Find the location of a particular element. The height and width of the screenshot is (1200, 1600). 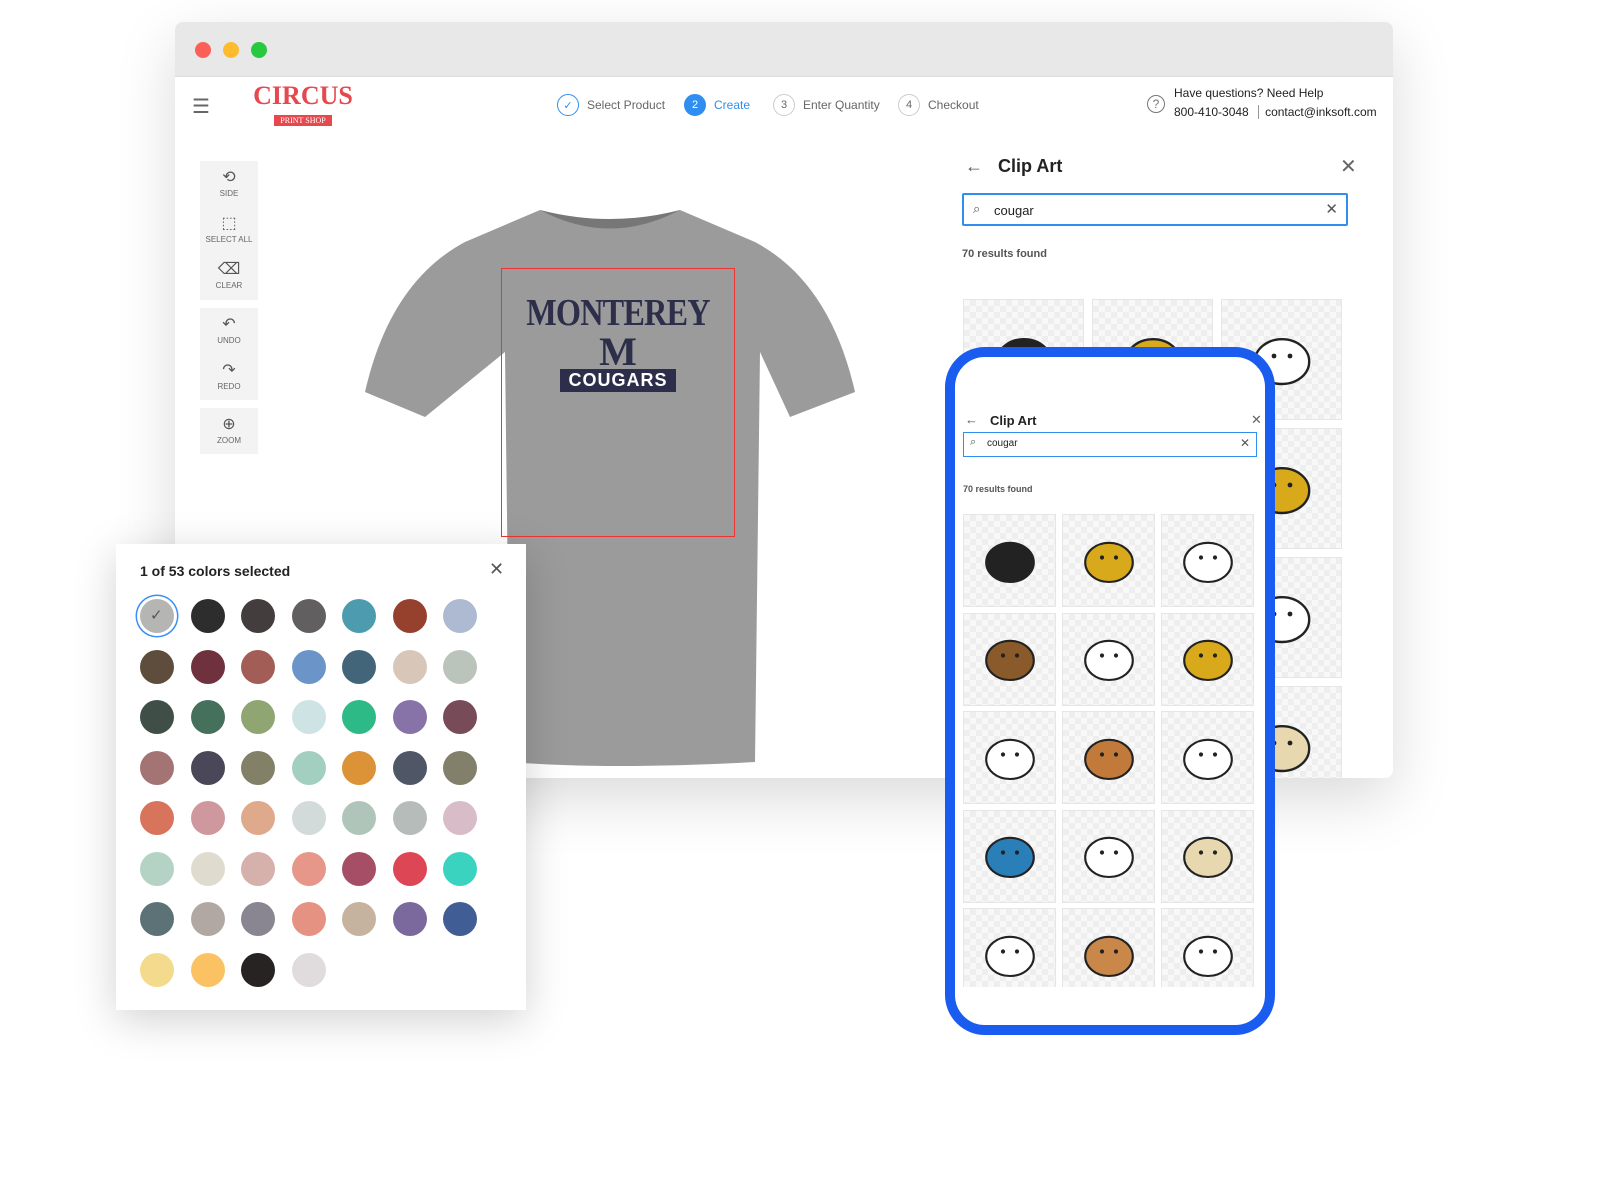

tool-zoom-button: ⊕ ZOOM is located at coordinates (229, 431).